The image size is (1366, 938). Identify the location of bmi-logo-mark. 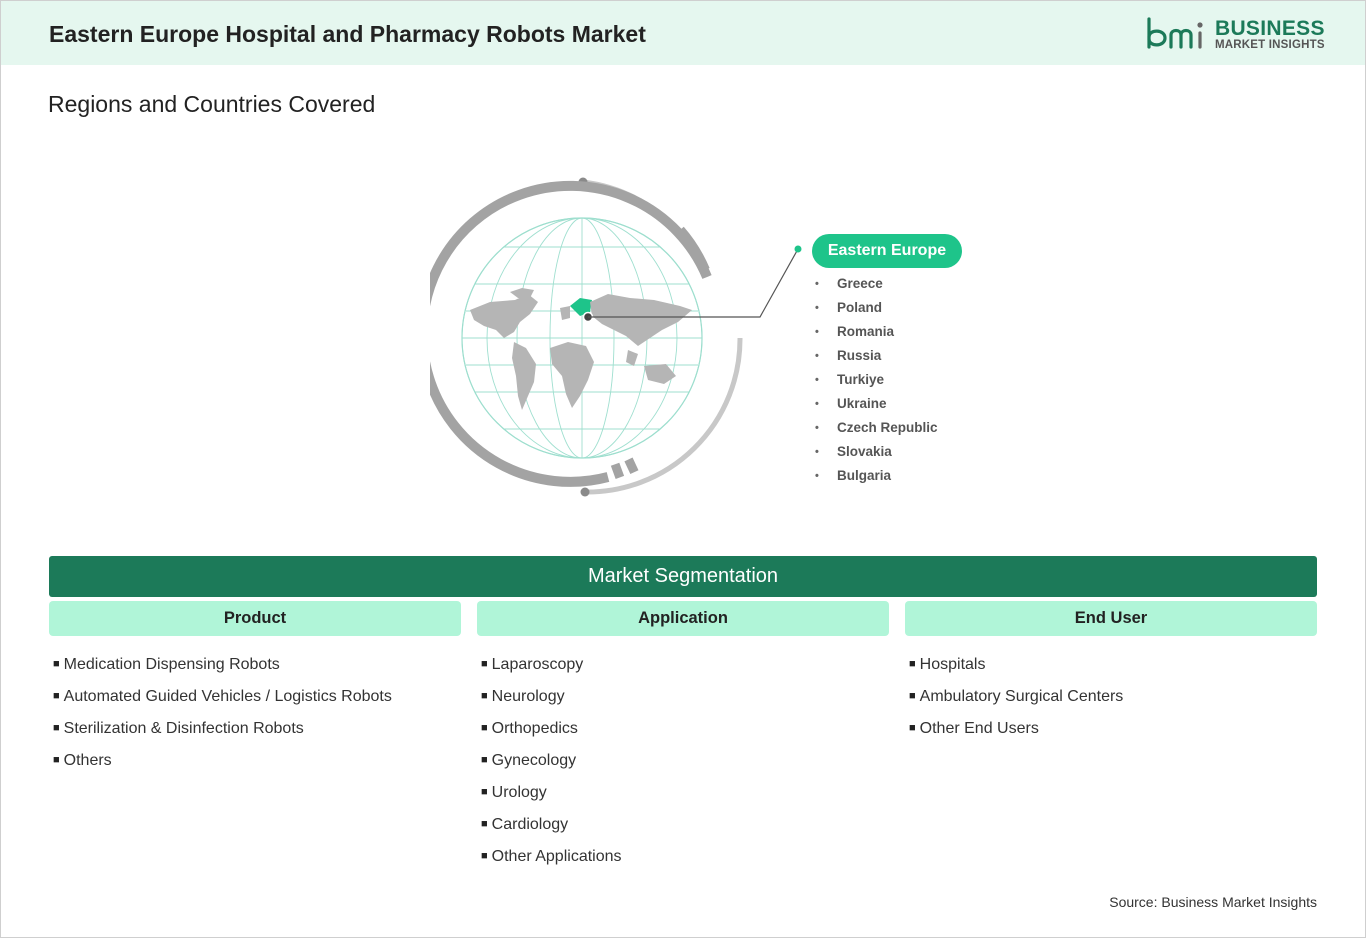
(1175, 33).